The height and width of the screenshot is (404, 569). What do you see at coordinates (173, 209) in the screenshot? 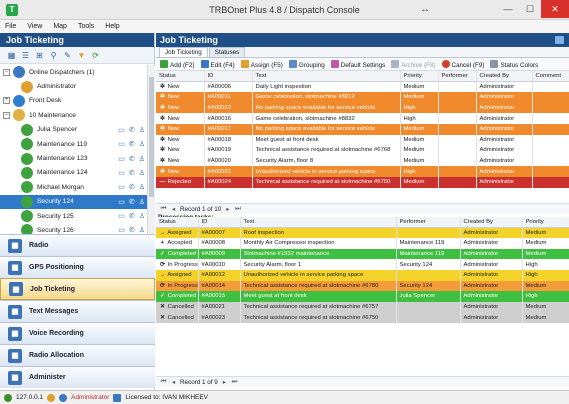
I see `prev-page-button: ◂` at bounding box center [173, 209].